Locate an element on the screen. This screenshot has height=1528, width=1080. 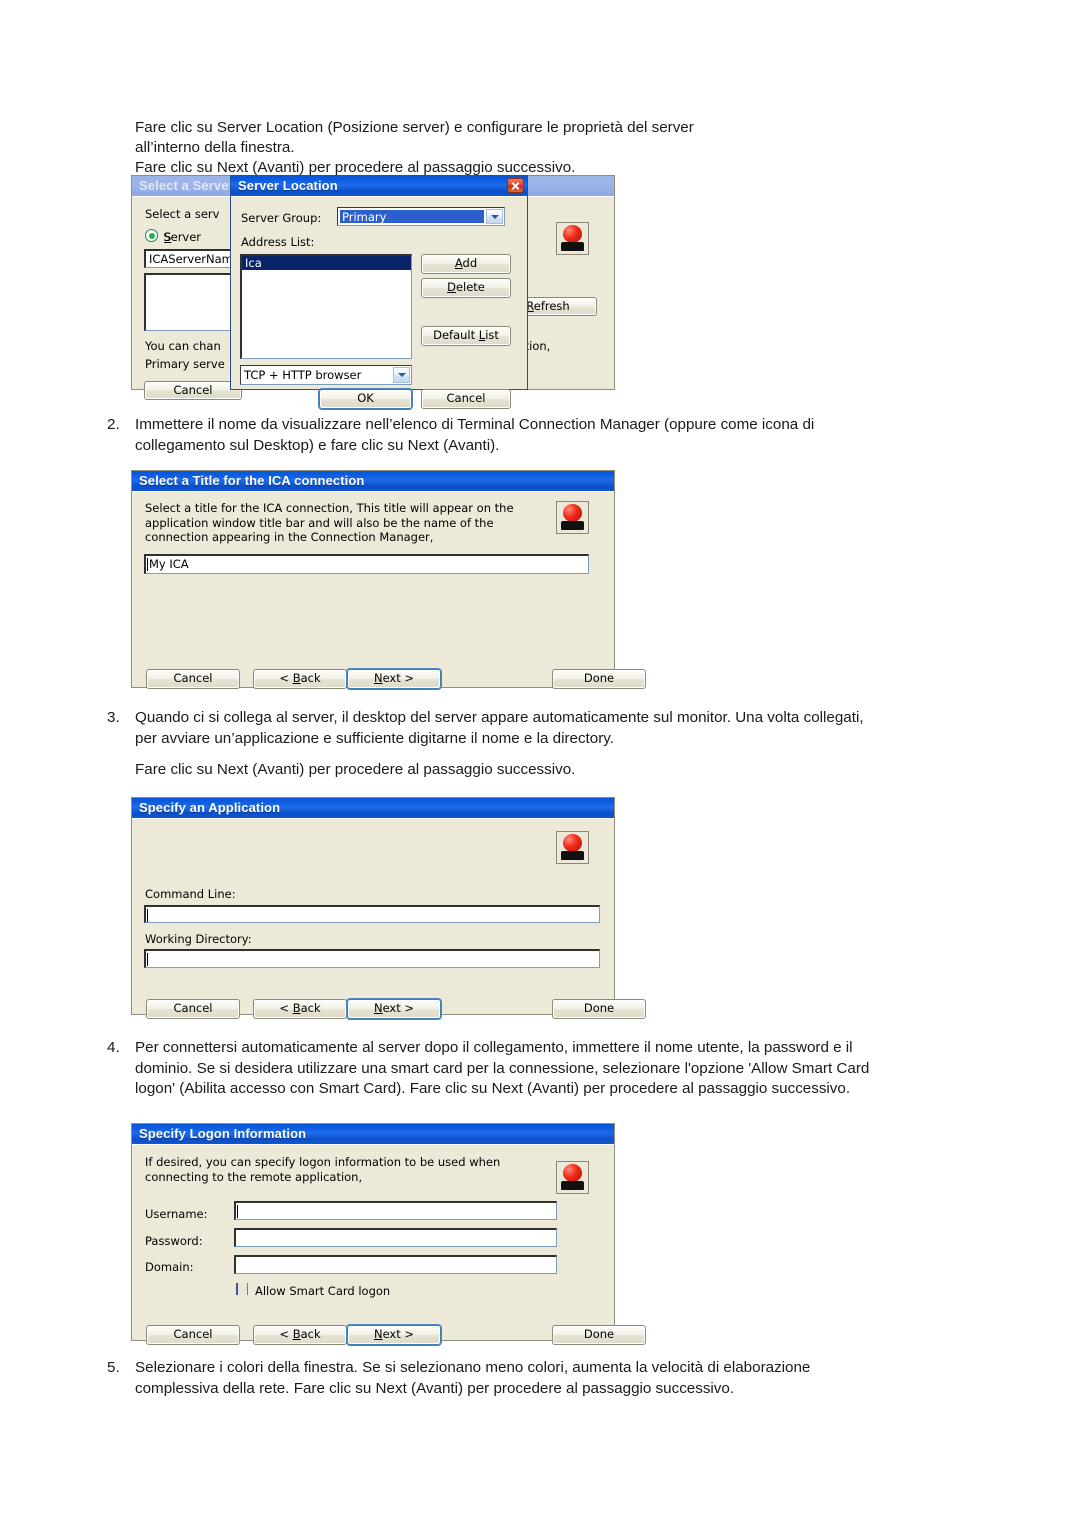
dialog-server-location-title: Server Location is located at coordinates (288, 185).